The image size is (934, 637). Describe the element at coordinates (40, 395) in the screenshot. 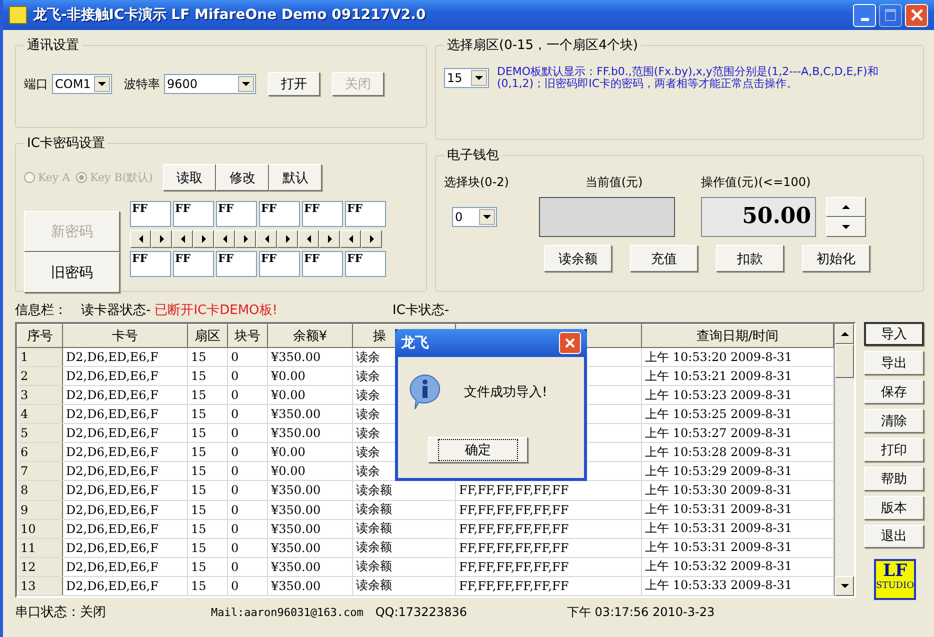

I see `table-cell: 3` at that location.